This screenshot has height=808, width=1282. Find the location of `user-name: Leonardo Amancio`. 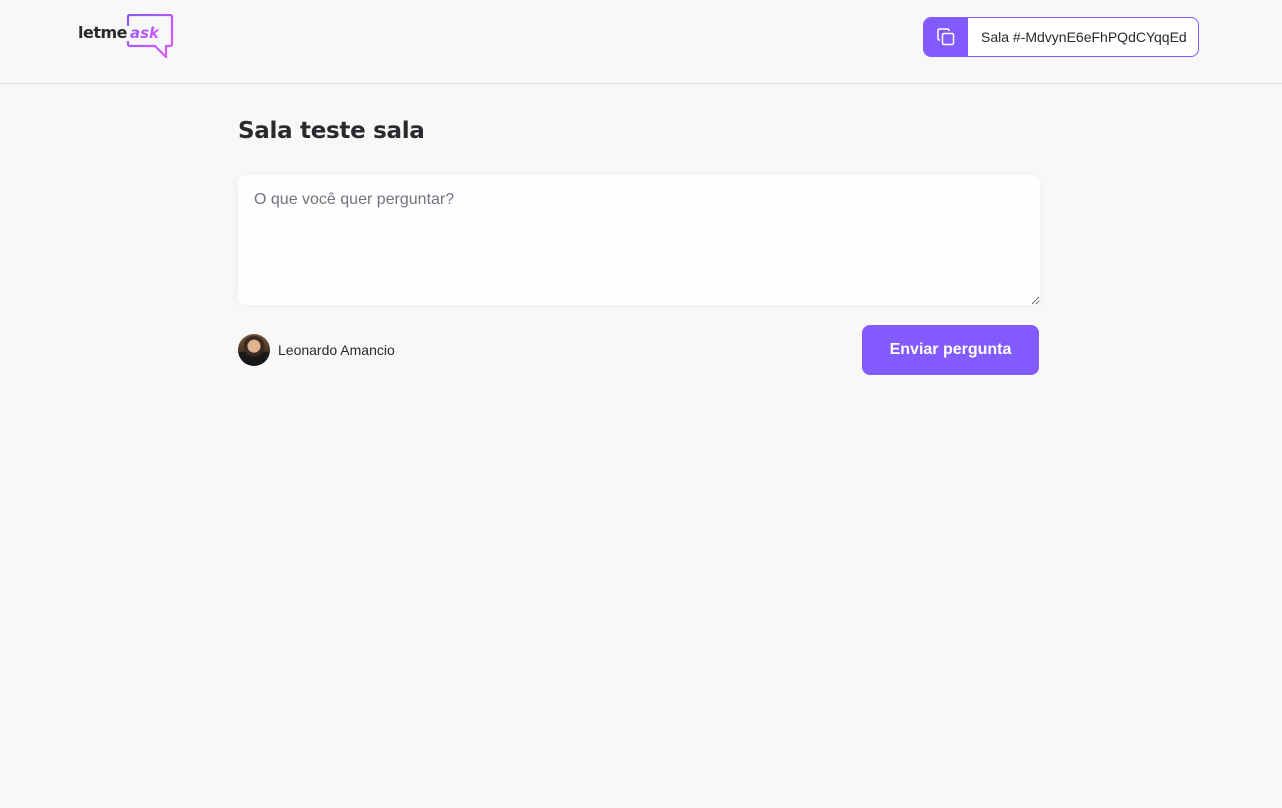

user-name: Leonardo Amancio is located at coordinates (336, 350).